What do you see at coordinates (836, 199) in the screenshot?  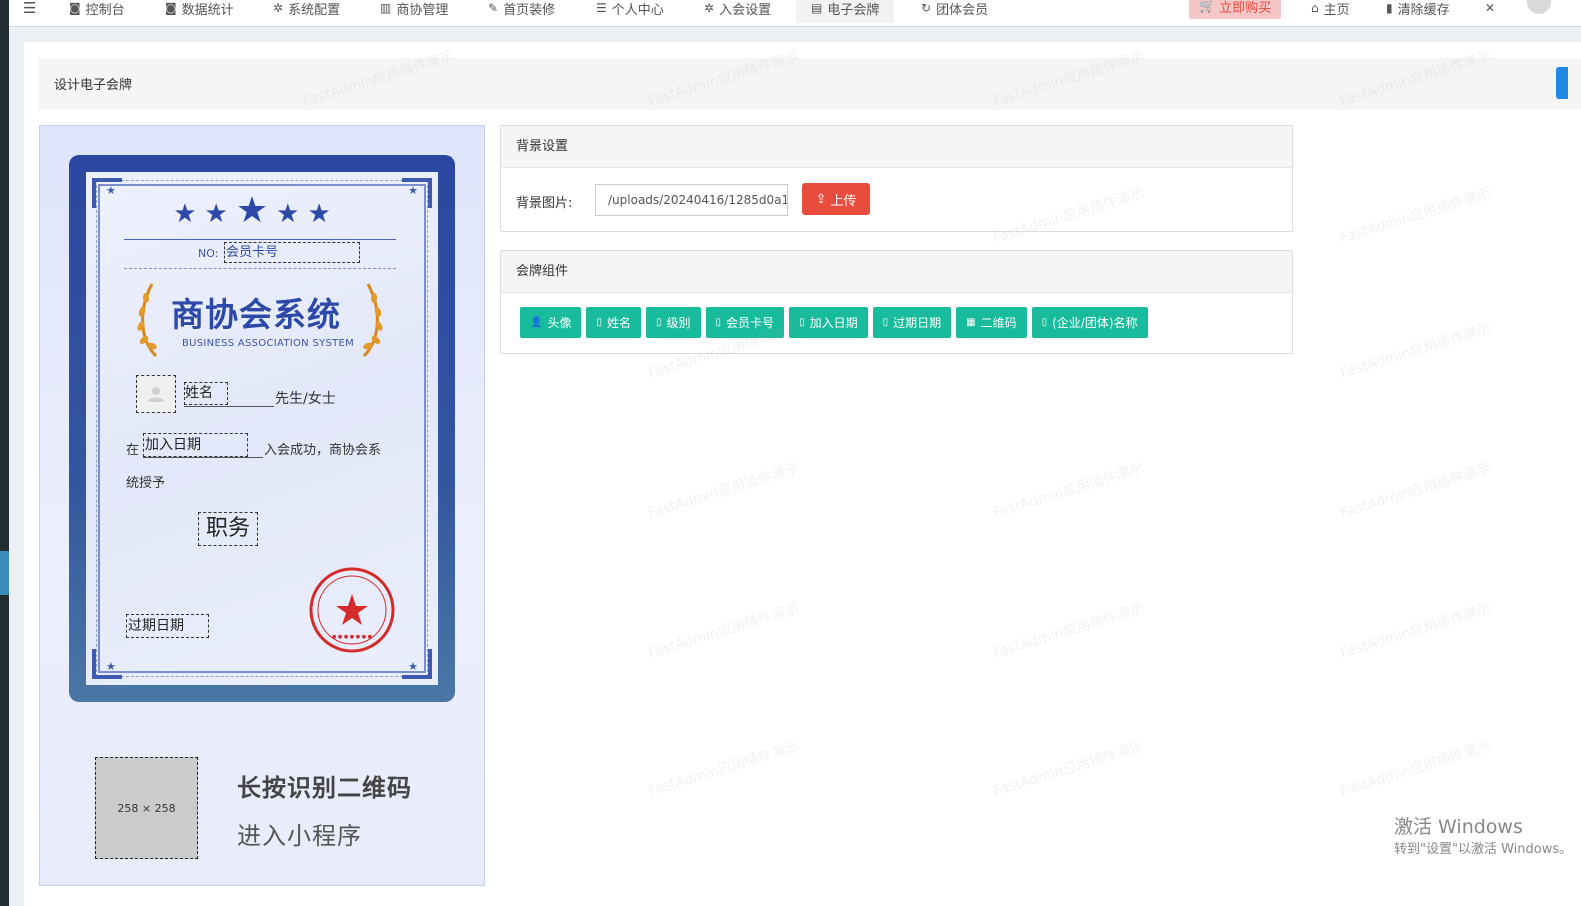 I see `upload-button: ⇪ 上传` at bounding box center [836, 199].